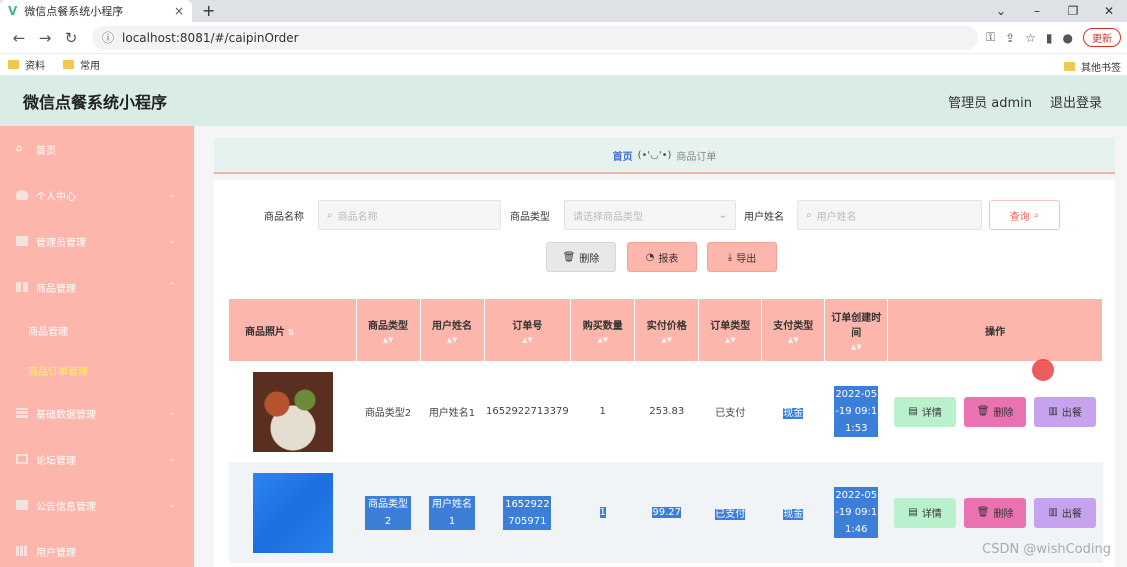 Image resolution: width=1127 pixels, height=567 pixels. What do you see at coordinates (208, 10) in the screenshot?
I see `new-tab-icon: +` at bounding box center [208, 10].